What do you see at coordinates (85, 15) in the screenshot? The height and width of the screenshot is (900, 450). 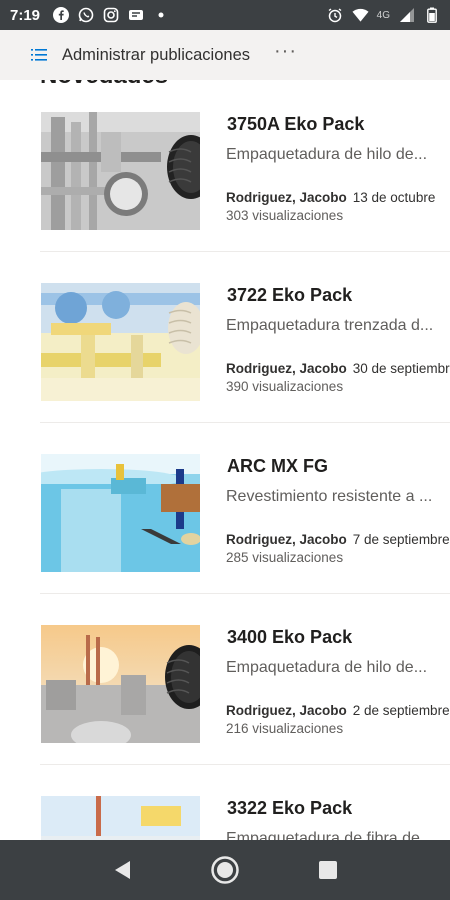 I see `whatsapp-icon` at bounding box center [85, 15].